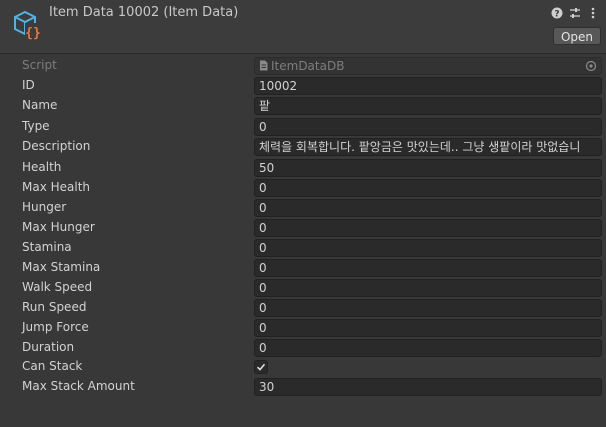 The height and width of the screenshot is (427, 606). I want to click on field-label: Max Stamina, so click(61, 267).